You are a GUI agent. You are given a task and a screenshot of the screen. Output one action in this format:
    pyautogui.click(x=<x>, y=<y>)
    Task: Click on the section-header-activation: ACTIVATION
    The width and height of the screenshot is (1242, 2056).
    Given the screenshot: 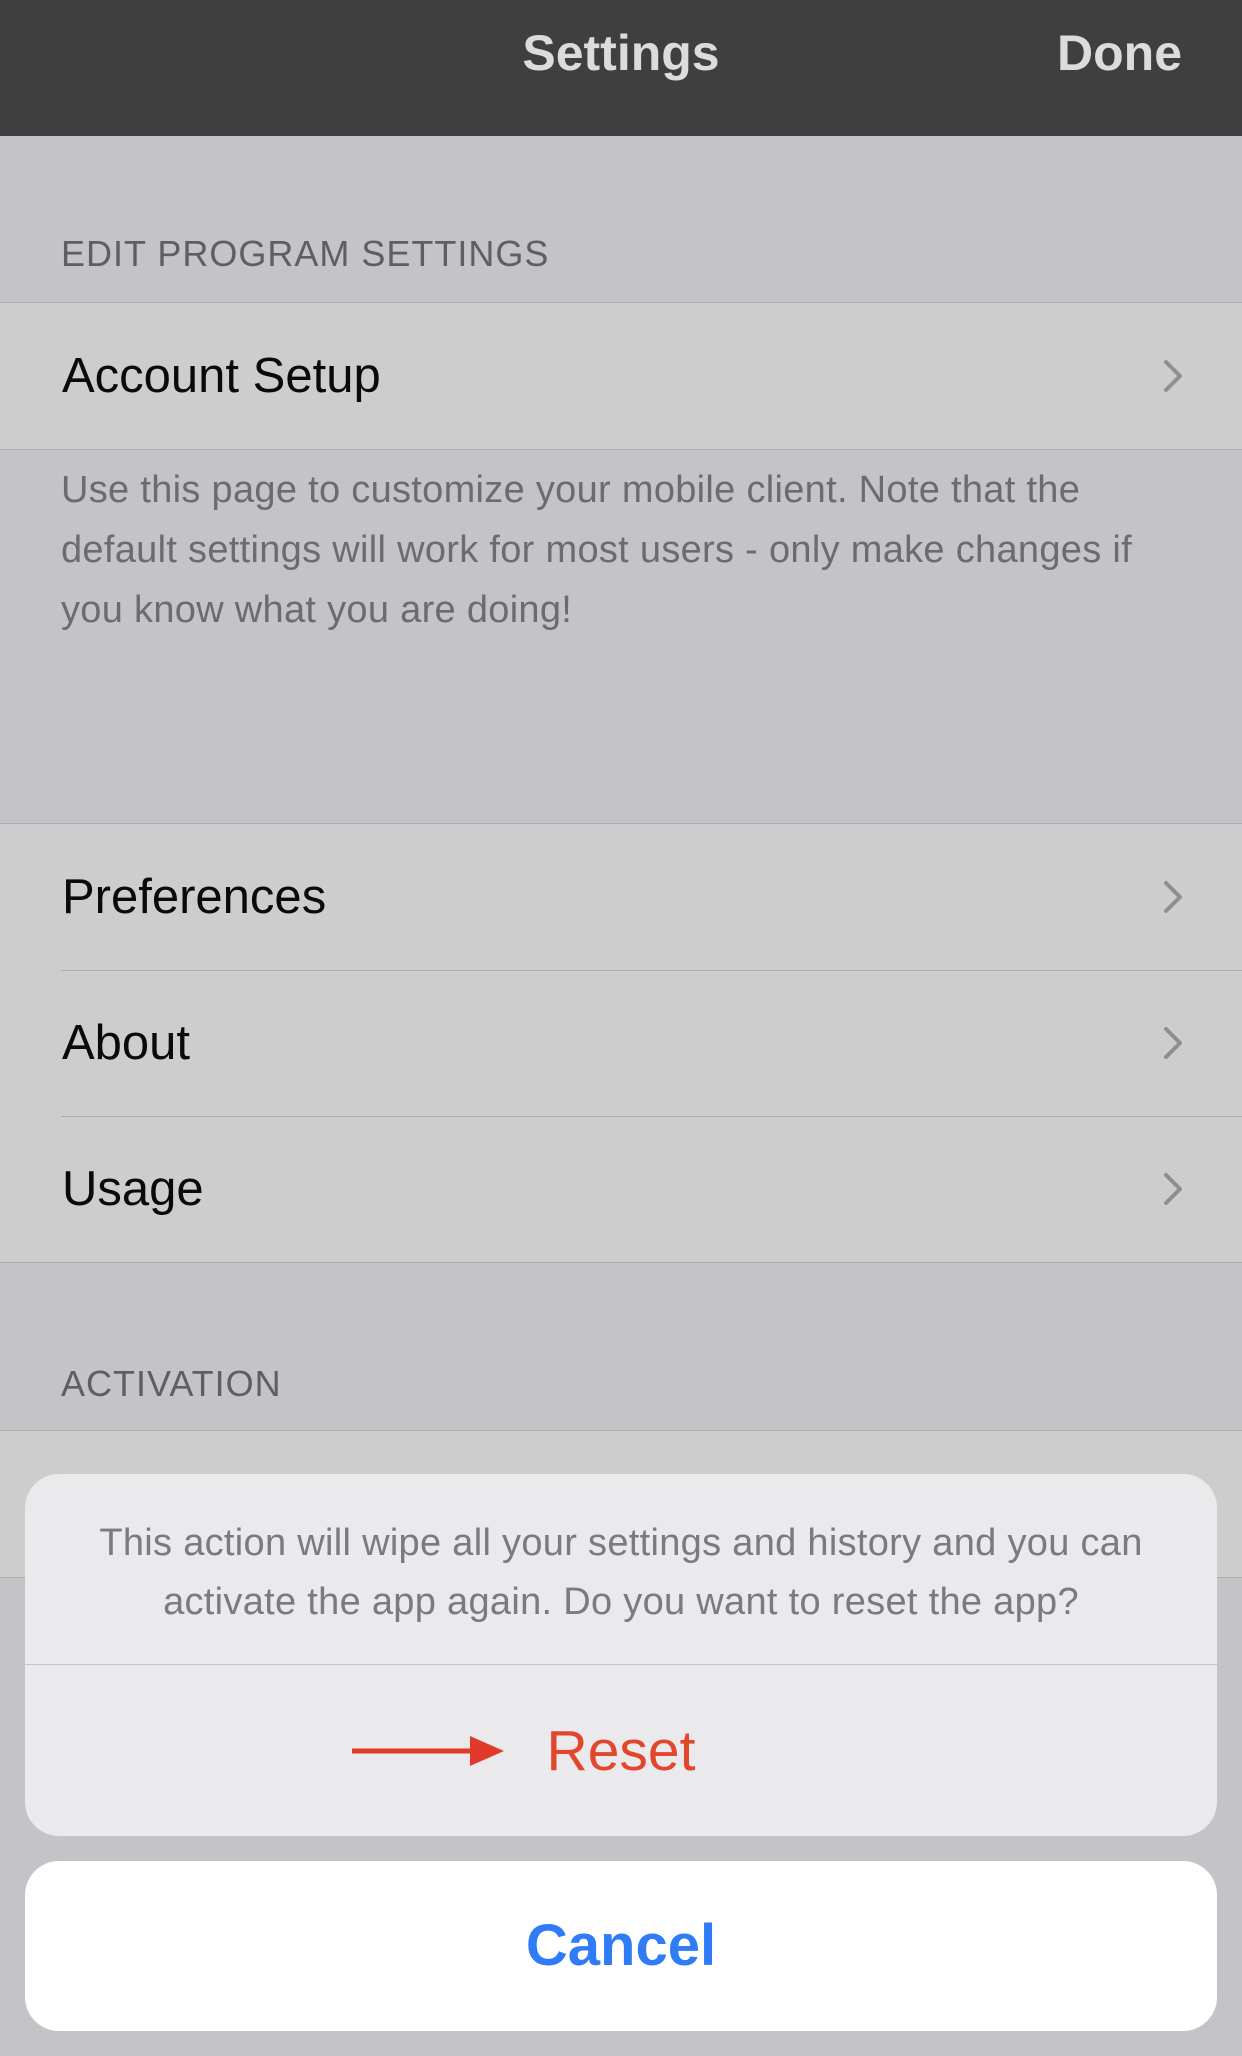 What is the action you would take?
    pyautogui.click(x=171, y=1383)
    